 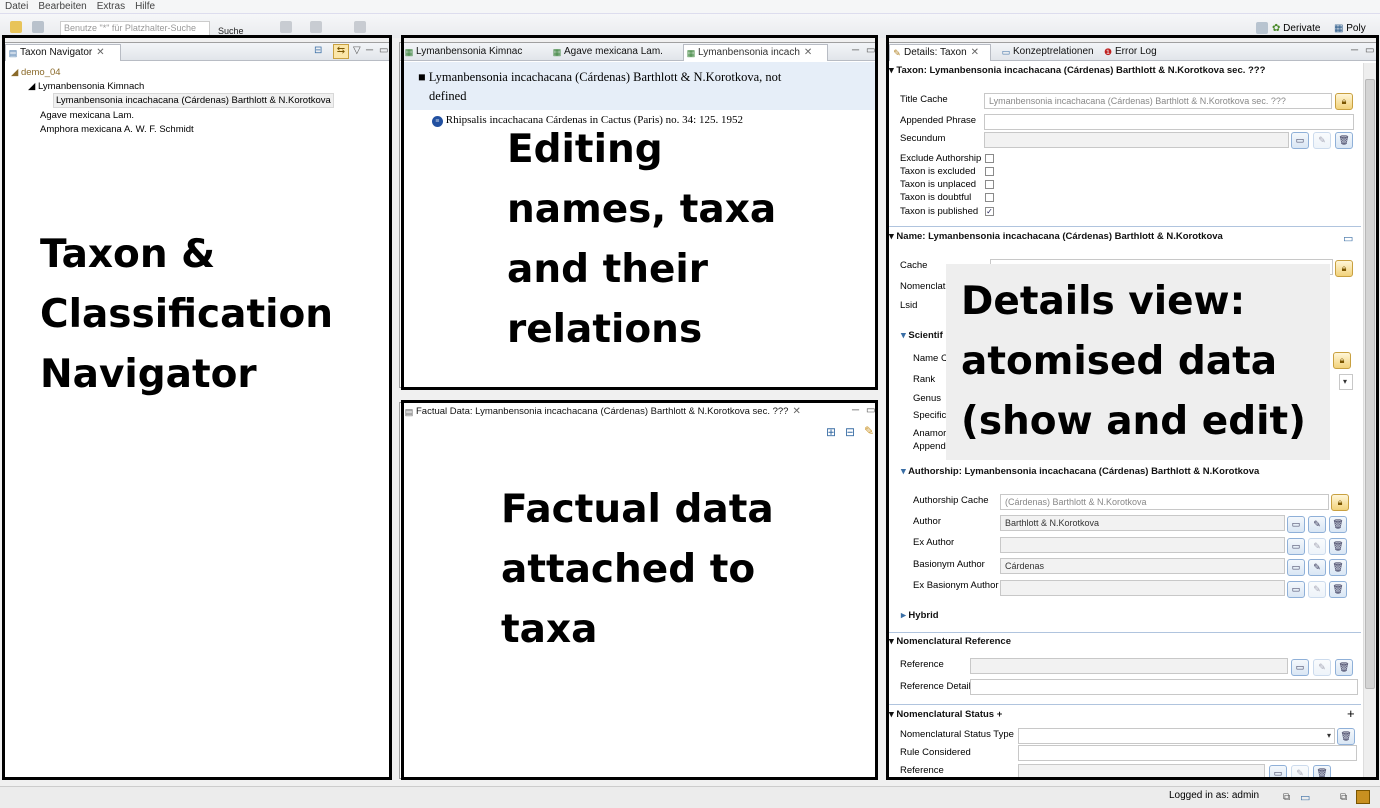 I want to click on nom-status-section-header: ▾ Nomenclatural Status +, so click(x=945, y=714).